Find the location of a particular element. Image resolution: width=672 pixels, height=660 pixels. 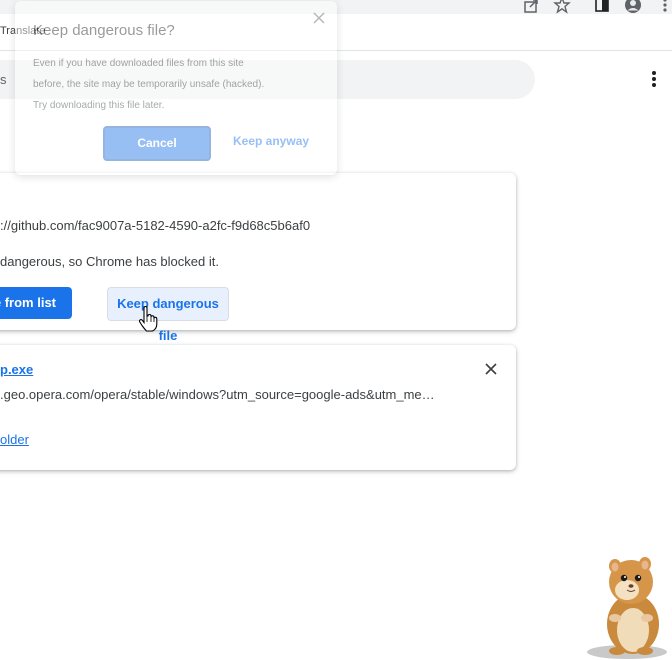

hand-cursor-icon is located at coordinates (148, 319).